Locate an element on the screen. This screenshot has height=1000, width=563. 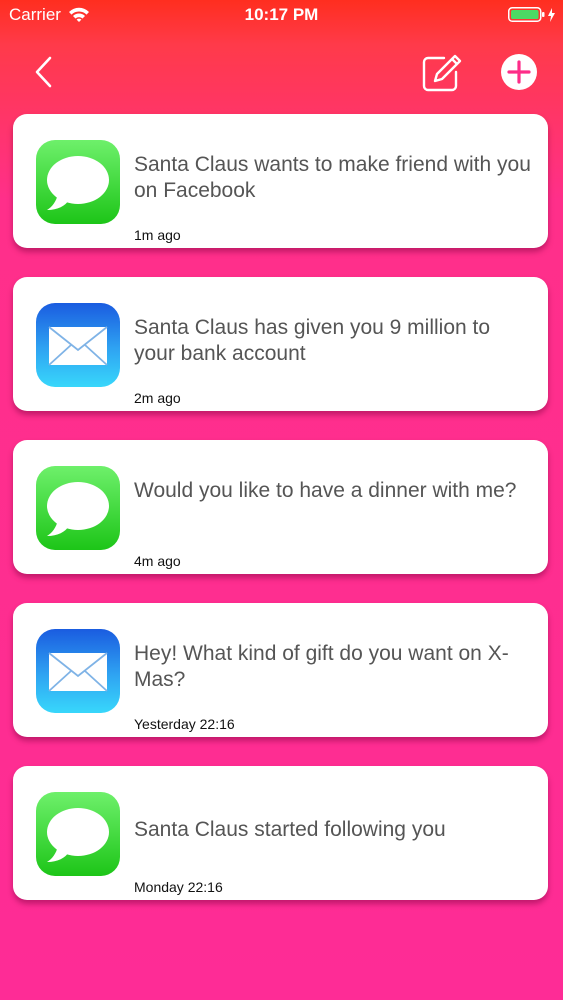
compose-button is located at coordinates (441, 73).